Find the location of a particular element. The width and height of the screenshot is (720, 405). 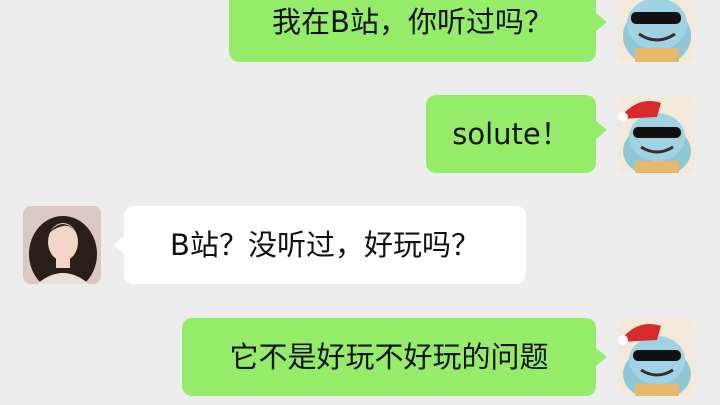

girl-portrait-icon is located at coordinates (62, 245).